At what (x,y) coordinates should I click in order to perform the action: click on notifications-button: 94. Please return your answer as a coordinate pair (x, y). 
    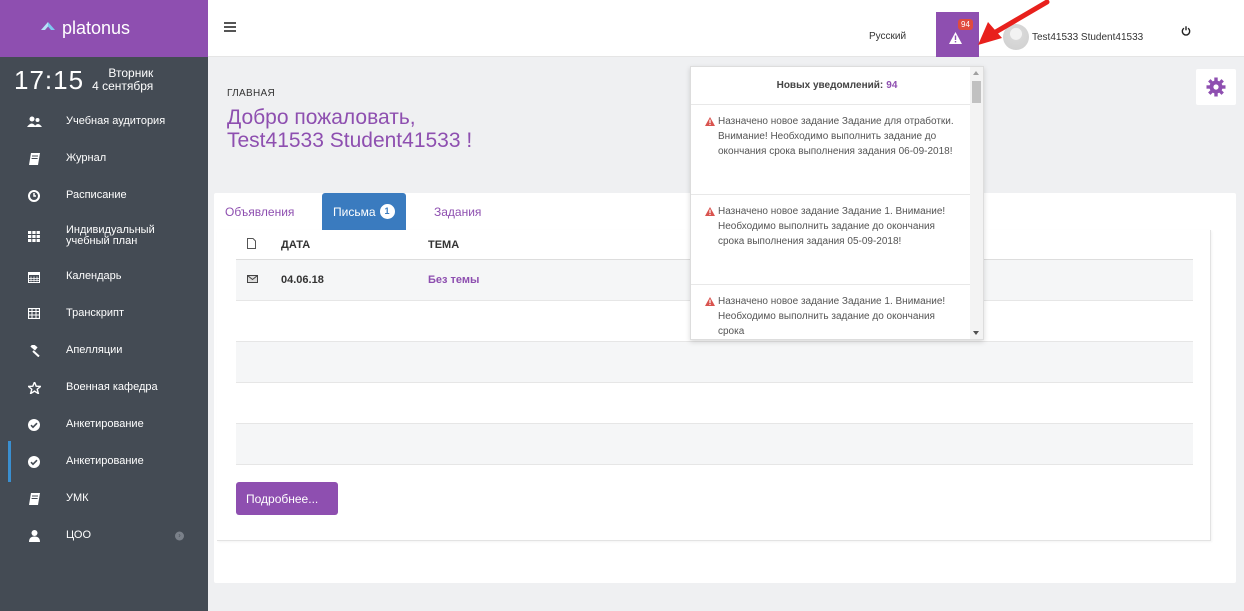
    Looking at the image, I should click on (957, 34).